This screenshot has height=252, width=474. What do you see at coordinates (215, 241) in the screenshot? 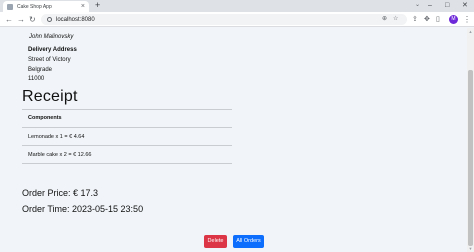
I see `delete-button: Delete` at bounding box center [215, 241].